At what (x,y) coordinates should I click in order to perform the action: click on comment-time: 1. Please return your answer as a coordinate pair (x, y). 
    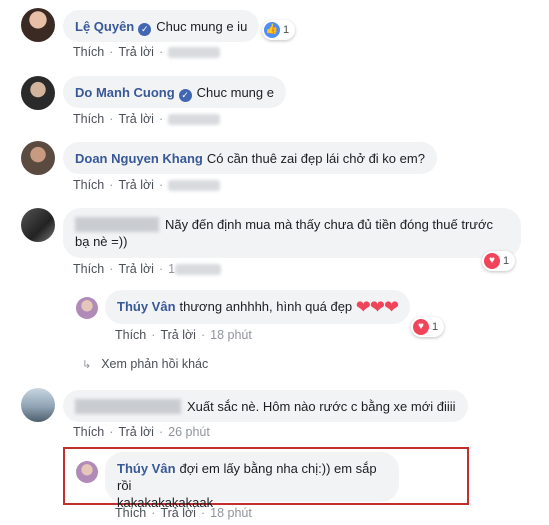
    Looking at the image, I should click on (171, 269).